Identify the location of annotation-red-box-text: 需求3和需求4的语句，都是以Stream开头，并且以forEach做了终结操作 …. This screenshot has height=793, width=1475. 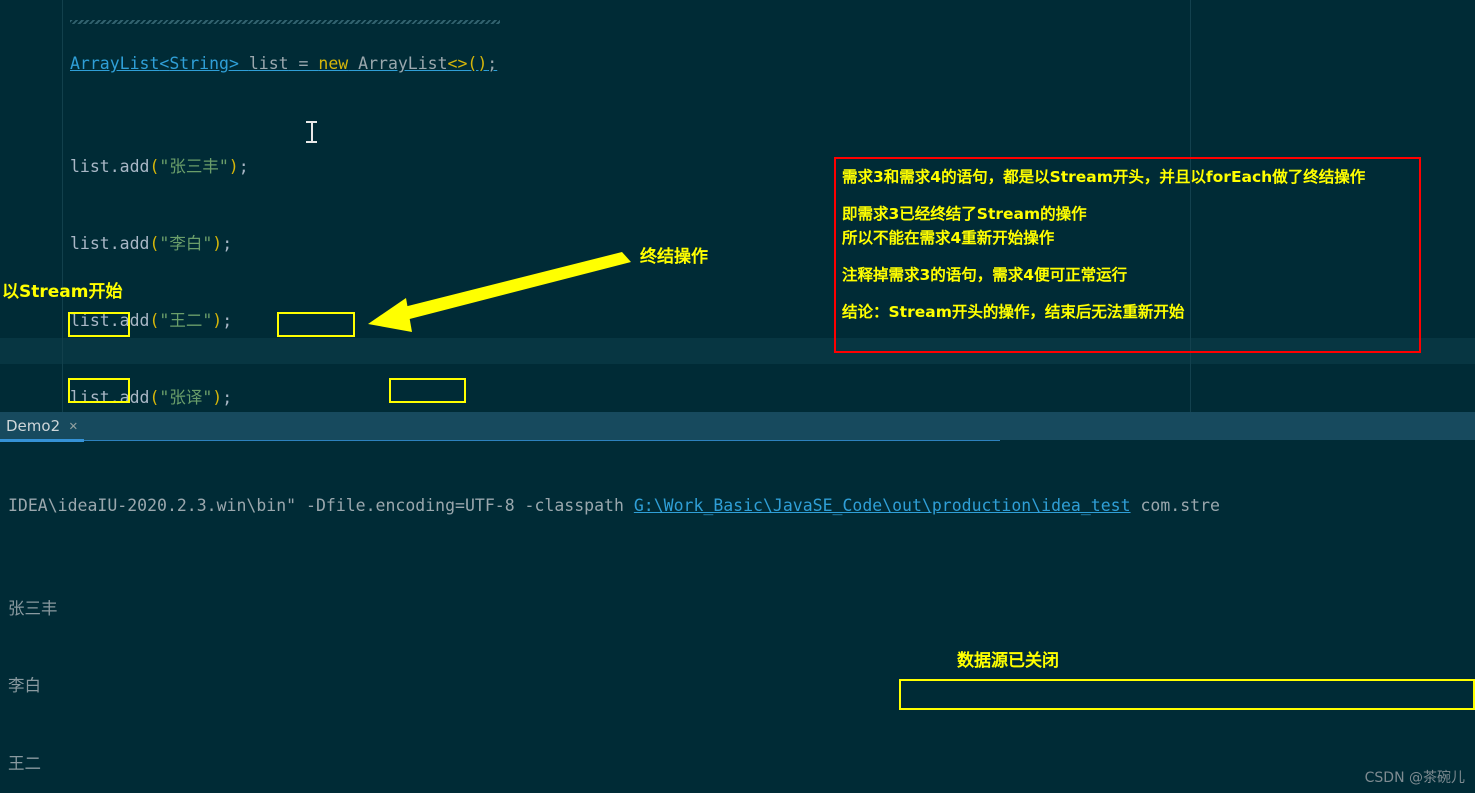
(1129, 244).